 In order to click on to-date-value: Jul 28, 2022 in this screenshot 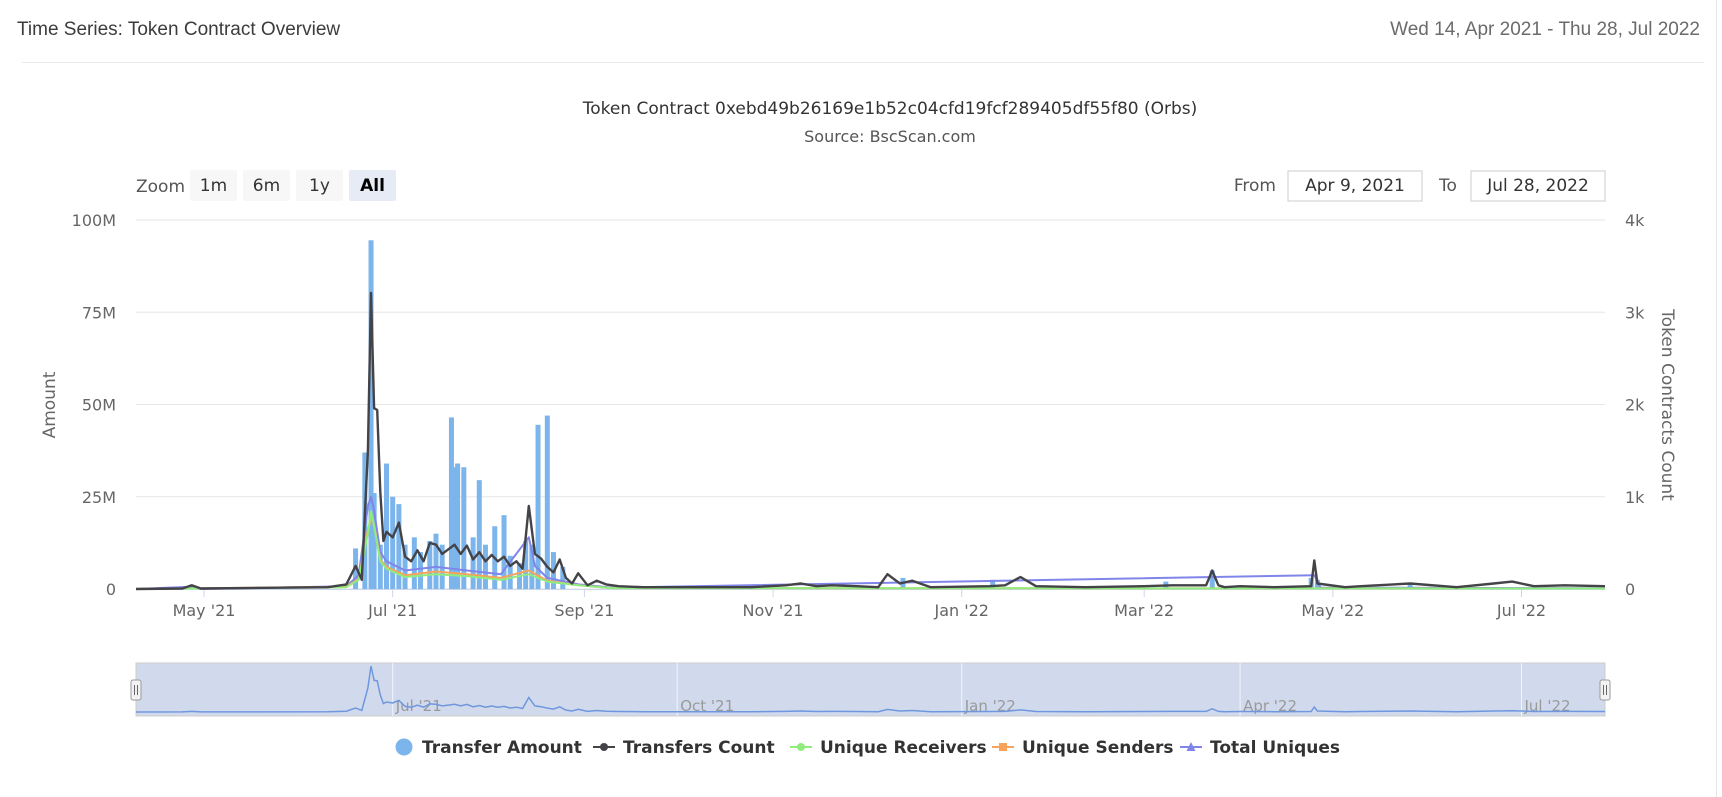, I will do `click(1537, 186)`.